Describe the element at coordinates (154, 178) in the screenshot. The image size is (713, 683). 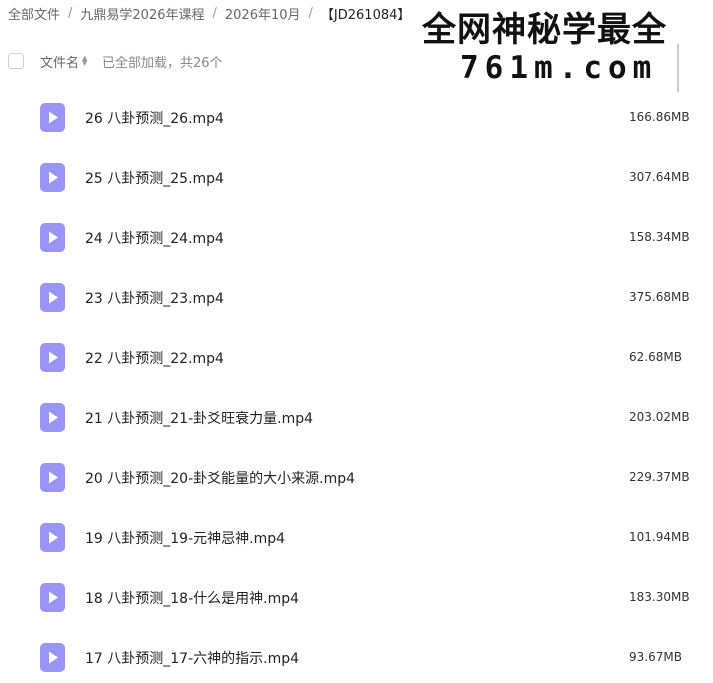
I see `file-name: 25 八卦预测_25.mp4` at that location.